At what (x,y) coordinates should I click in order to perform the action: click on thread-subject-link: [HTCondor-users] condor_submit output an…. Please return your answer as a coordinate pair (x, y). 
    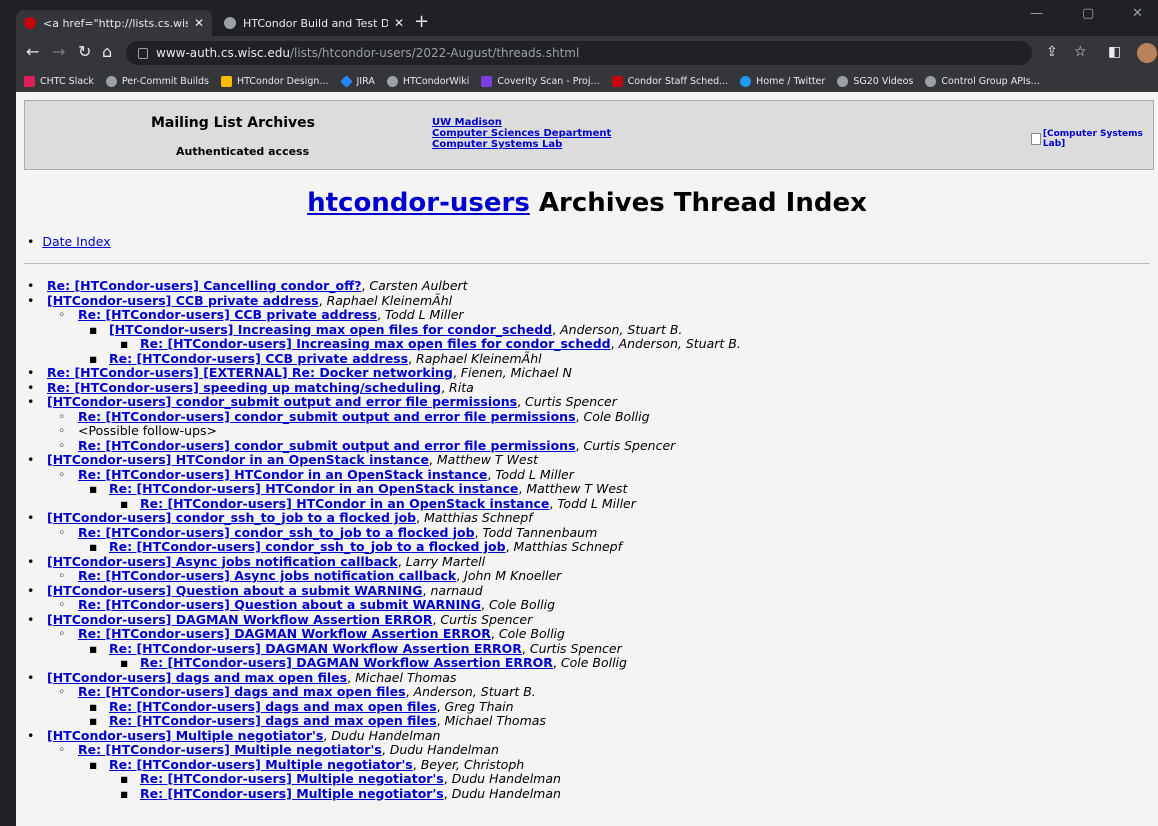
    Looking at the image, I should click on (282, 401).